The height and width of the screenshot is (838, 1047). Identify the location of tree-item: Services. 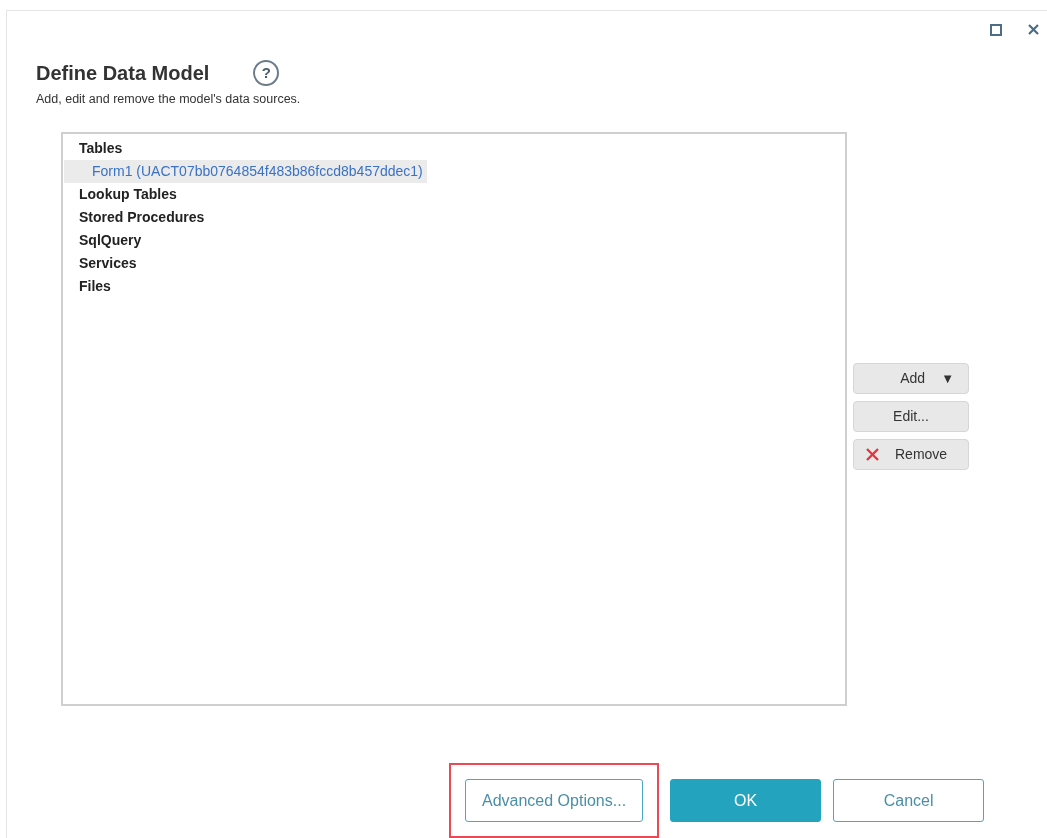
(102, 263).